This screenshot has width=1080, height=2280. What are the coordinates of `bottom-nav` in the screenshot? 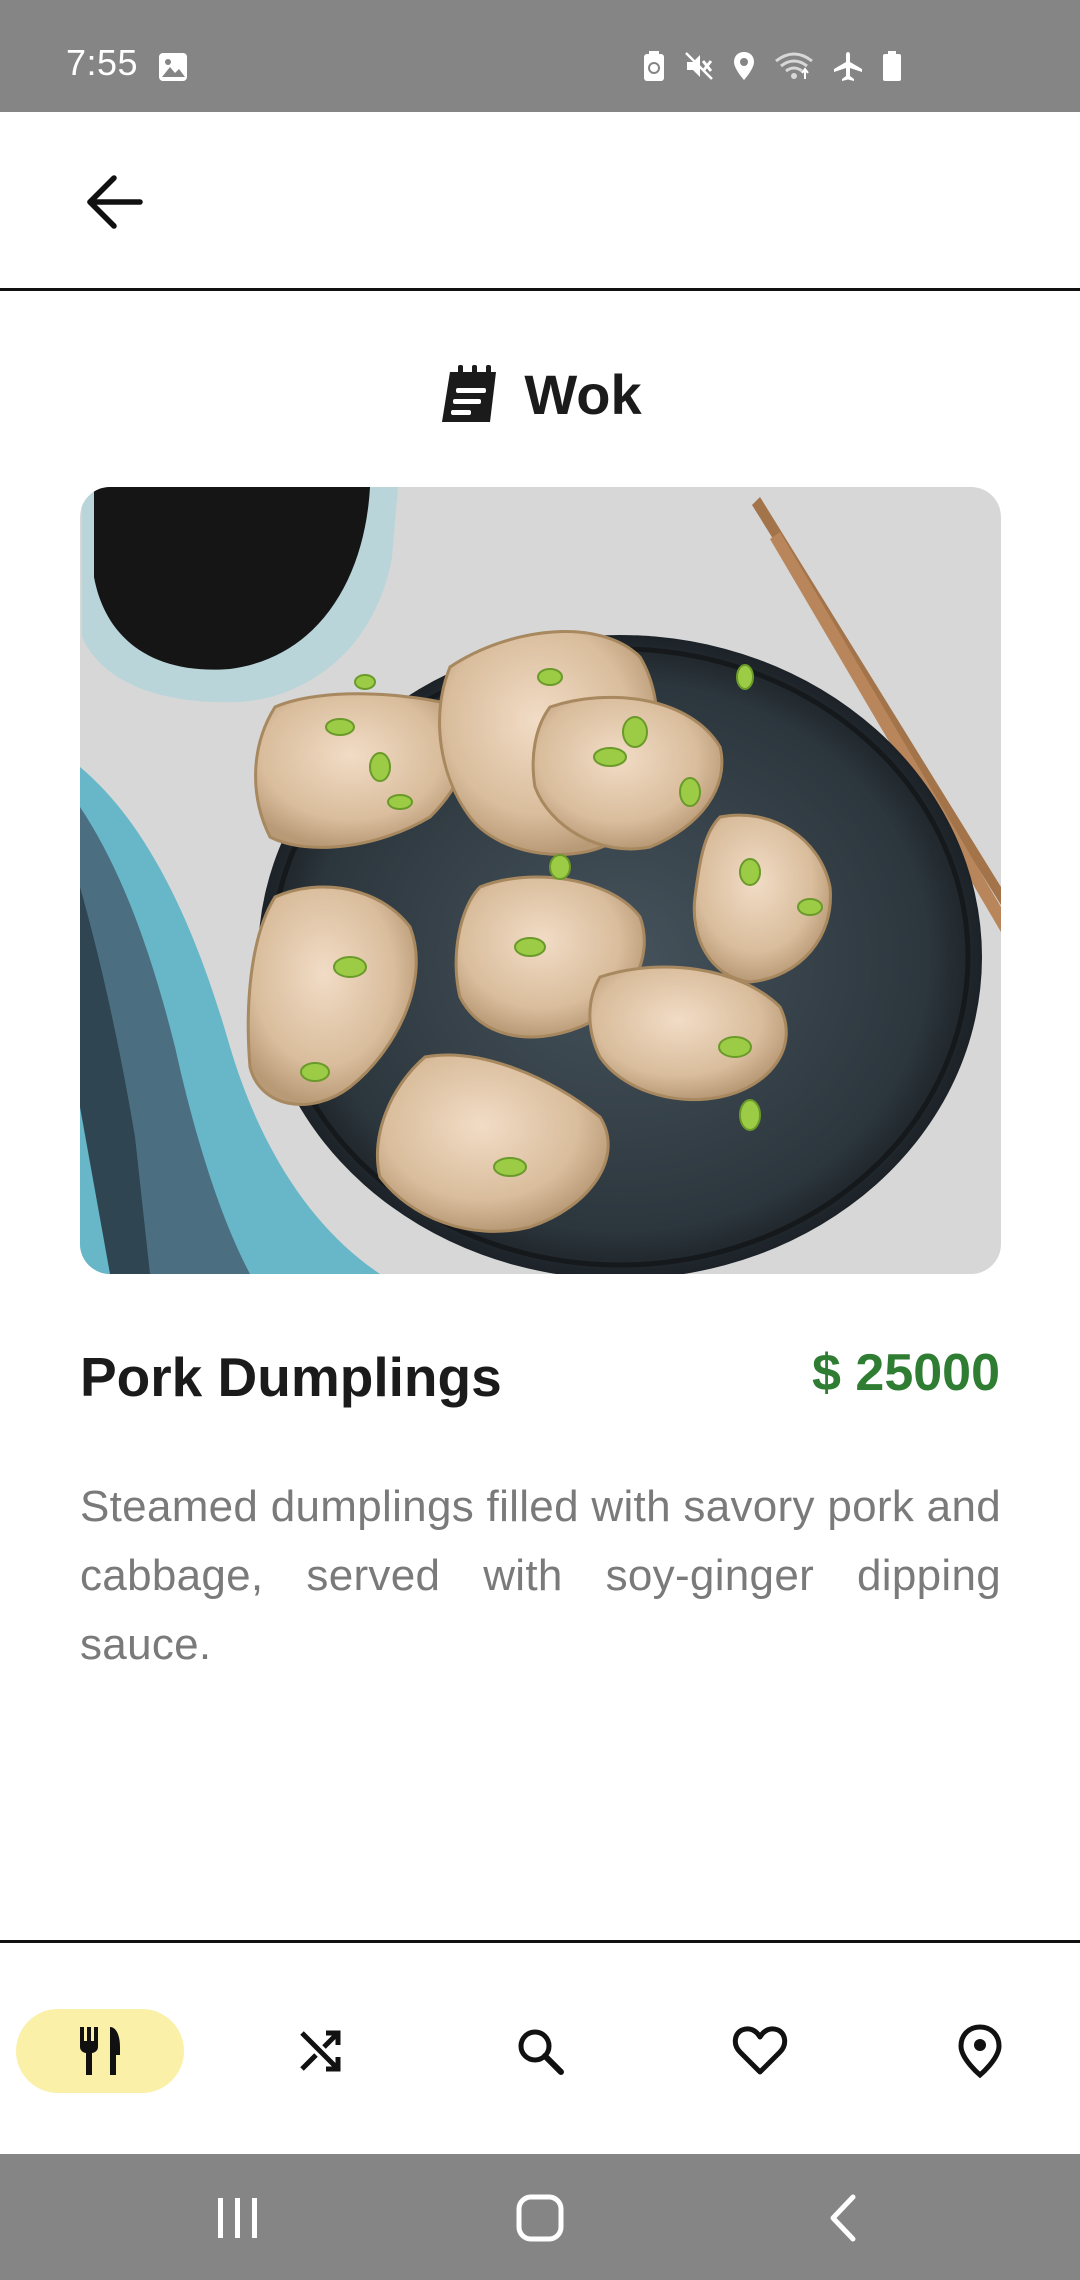 It's located at (540, 2047).